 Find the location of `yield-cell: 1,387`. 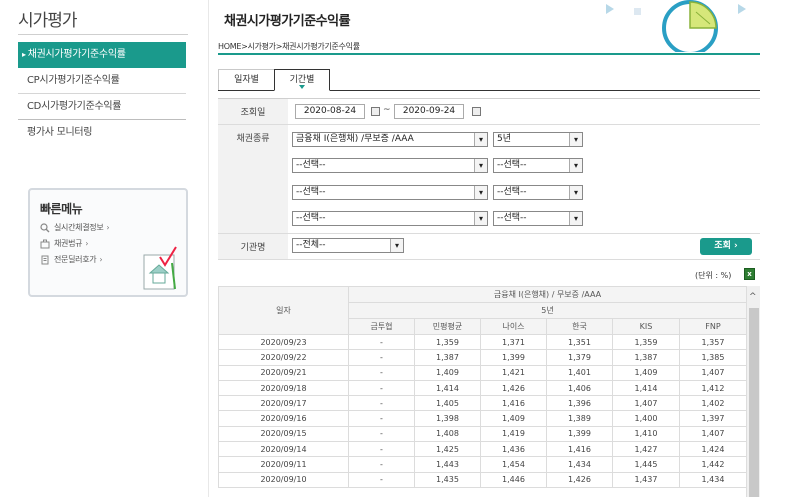

yield-cell: 1,387 is located at coordinates (646, 357).